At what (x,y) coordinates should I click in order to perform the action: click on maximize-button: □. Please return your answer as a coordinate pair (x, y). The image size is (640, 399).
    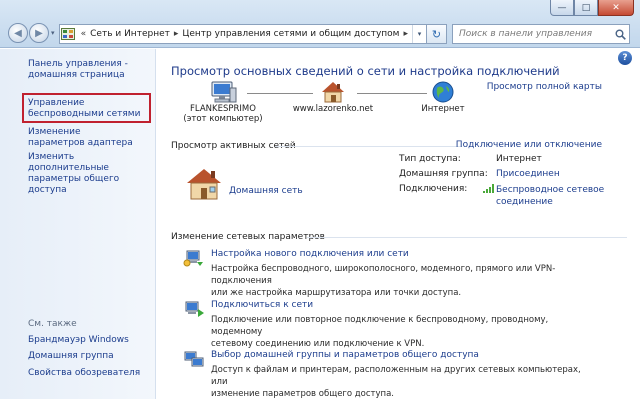
    Looking at the image, I should click on (586, 8).